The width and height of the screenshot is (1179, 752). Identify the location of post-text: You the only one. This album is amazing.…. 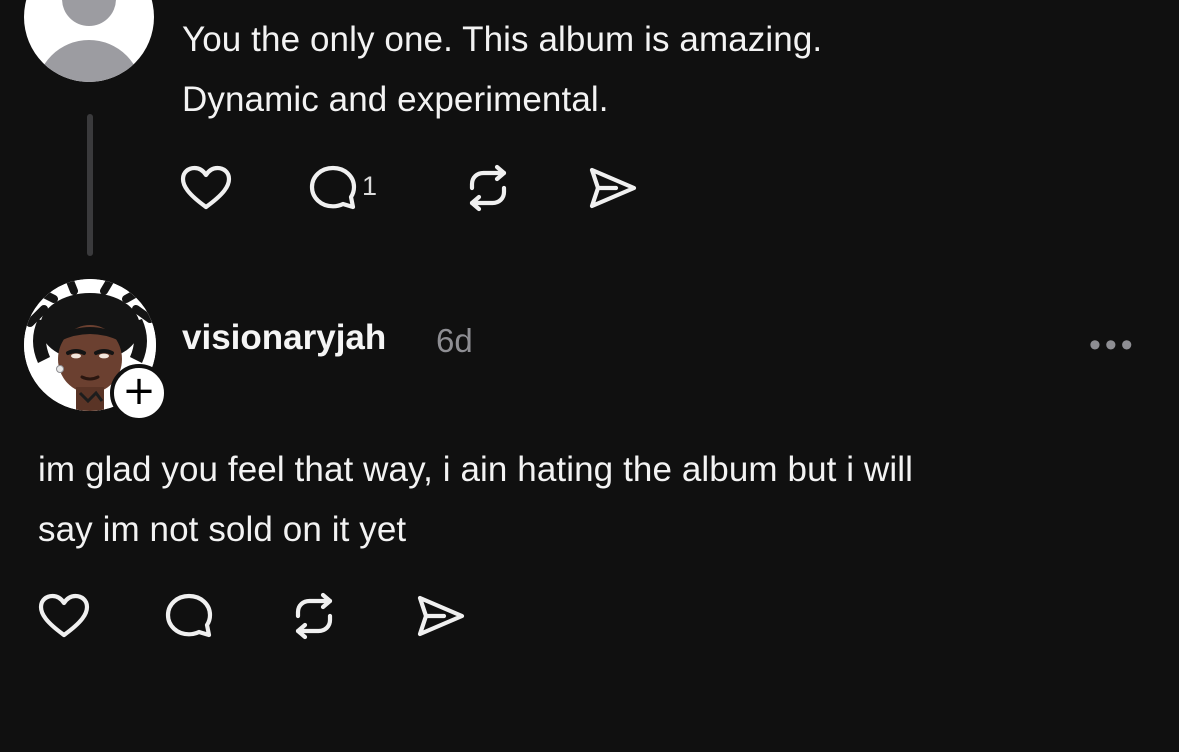
(662, 70).